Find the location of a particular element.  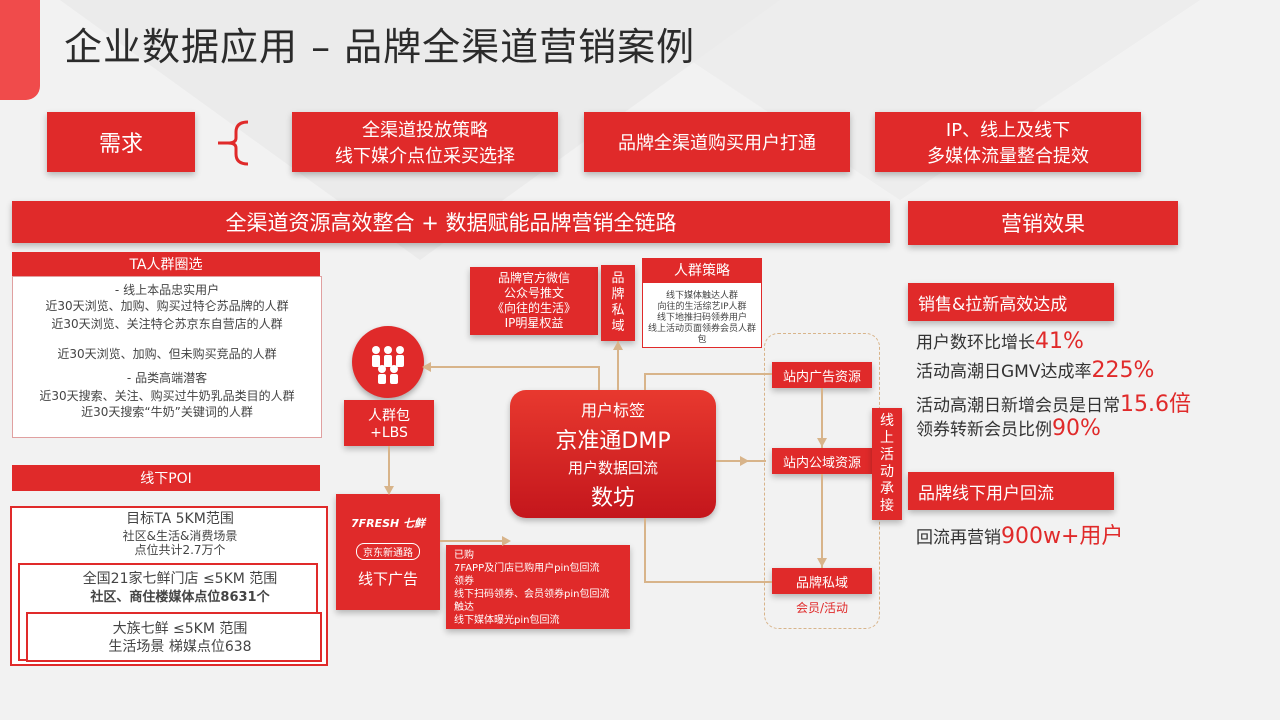

metric-user-growth: 用户数环比增长41% is located at coordinates (1000, 341).